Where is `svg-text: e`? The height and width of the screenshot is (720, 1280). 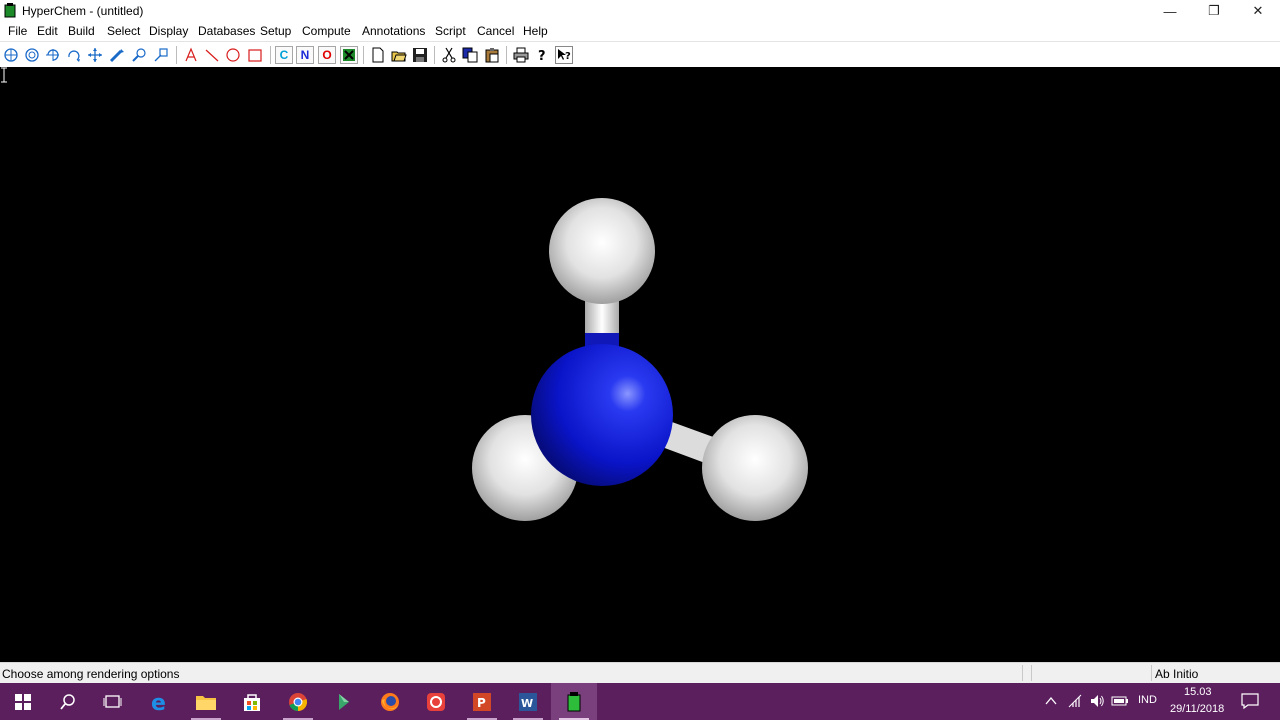 svg-text: e is located at coordinates (158, 702).